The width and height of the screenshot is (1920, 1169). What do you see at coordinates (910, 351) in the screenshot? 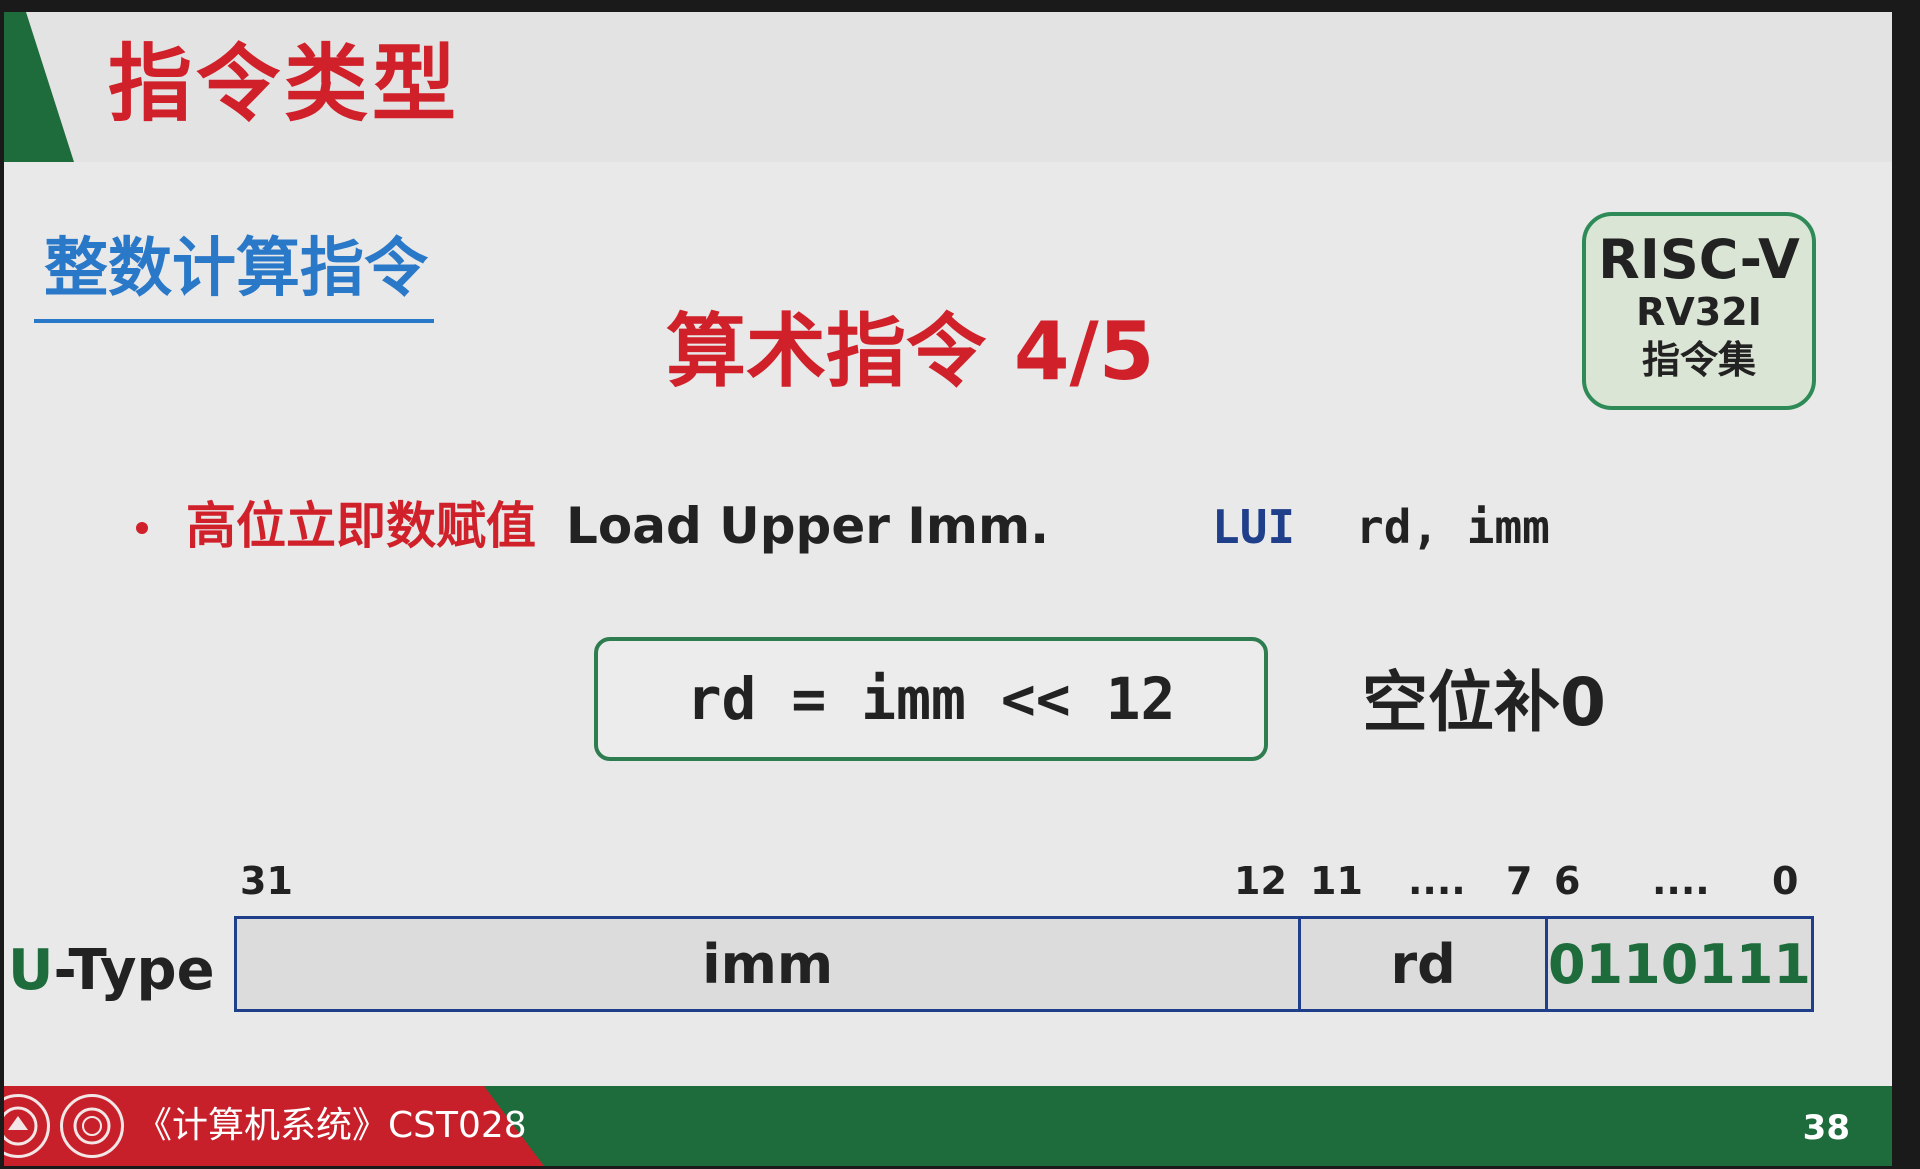
I see `sub-title: 算术指令 4/5` at bounding box center [910, 351].